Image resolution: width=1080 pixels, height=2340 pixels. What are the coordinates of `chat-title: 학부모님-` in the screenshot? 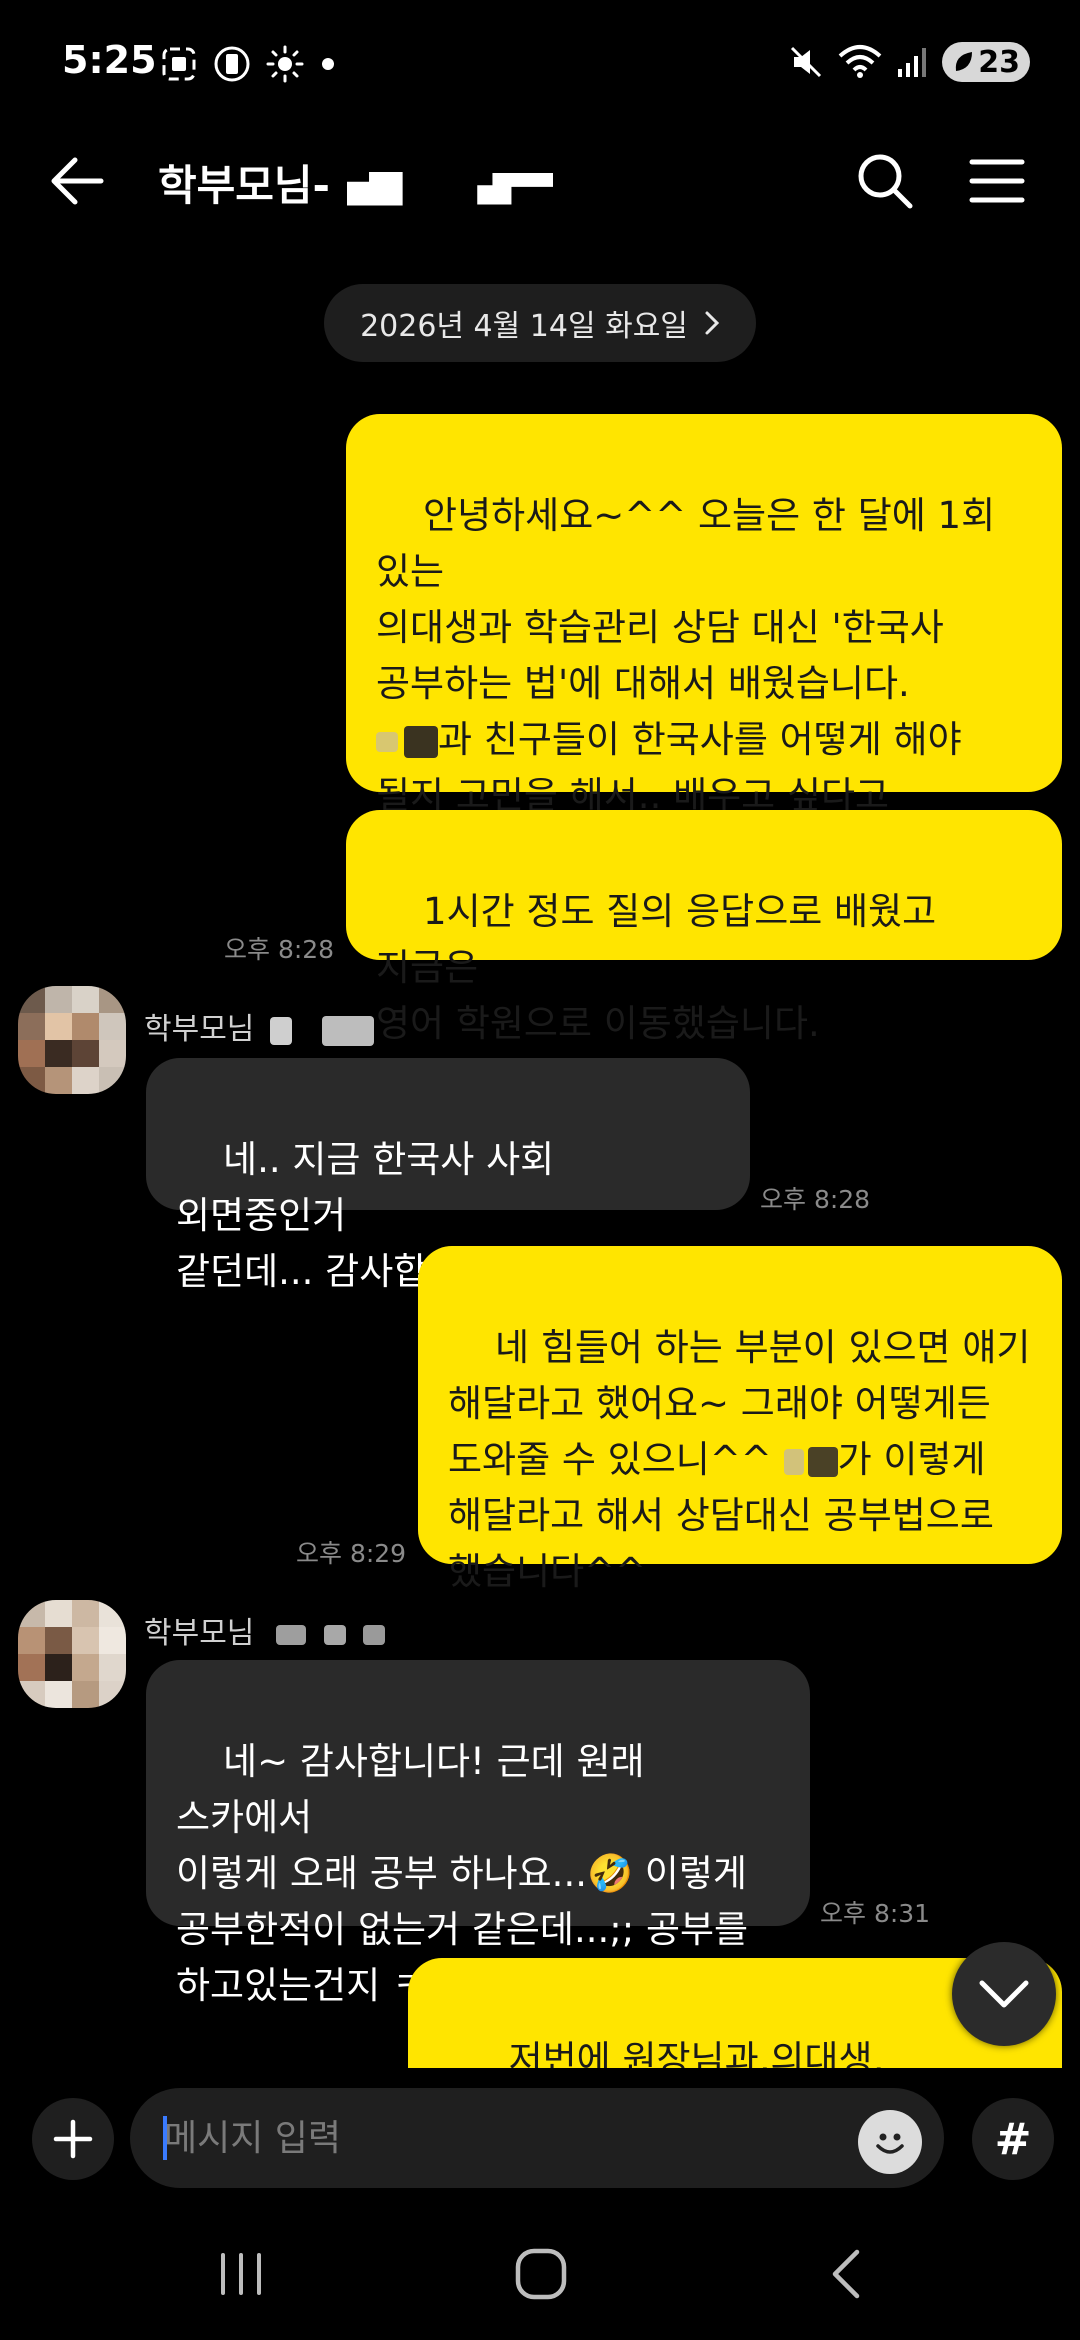 It's located at (356, 182).